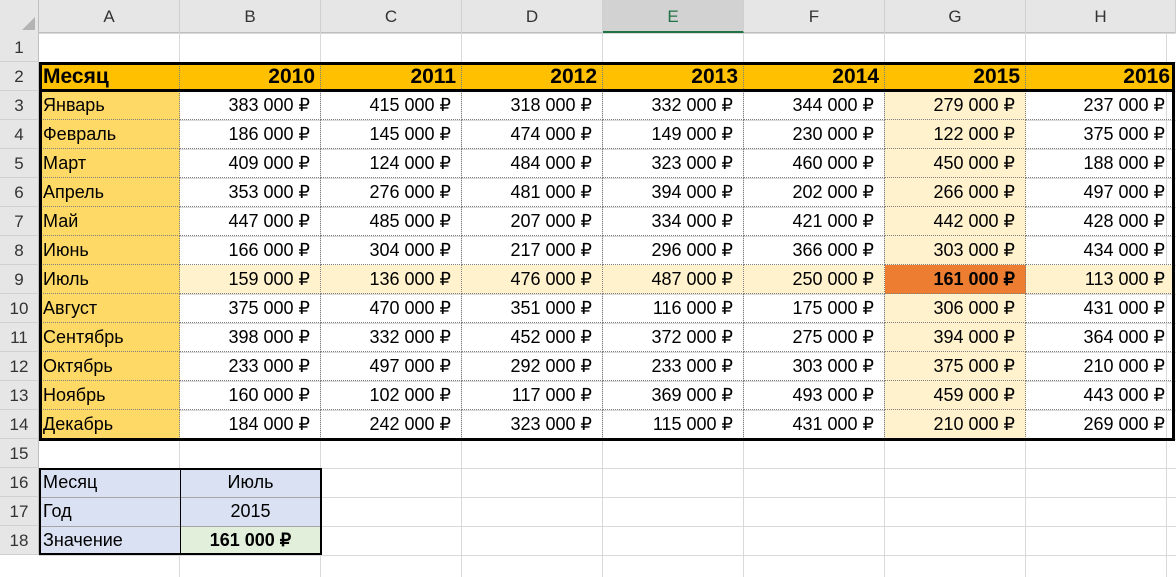  What do you see at coordinates (250, 511) in the screenshot?
I see `lookup-year-input: 2015` at bounding box center [250, 511].